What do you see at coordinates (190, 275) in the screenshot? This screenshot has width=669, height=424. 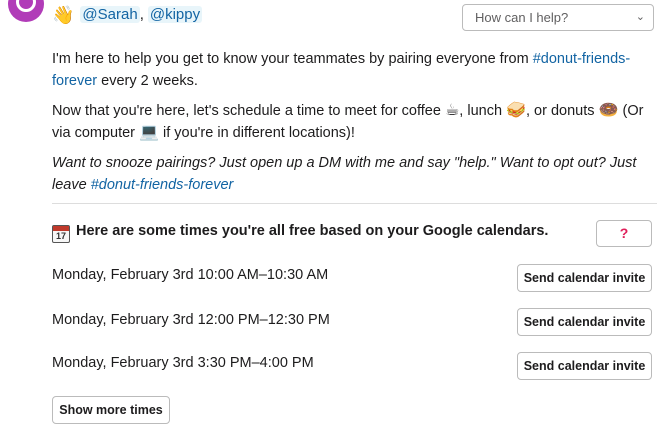 I see `time-slot-1: Monday, February 3rd 10:00 AM–10:30 AM` at bounding box center [190, 275].